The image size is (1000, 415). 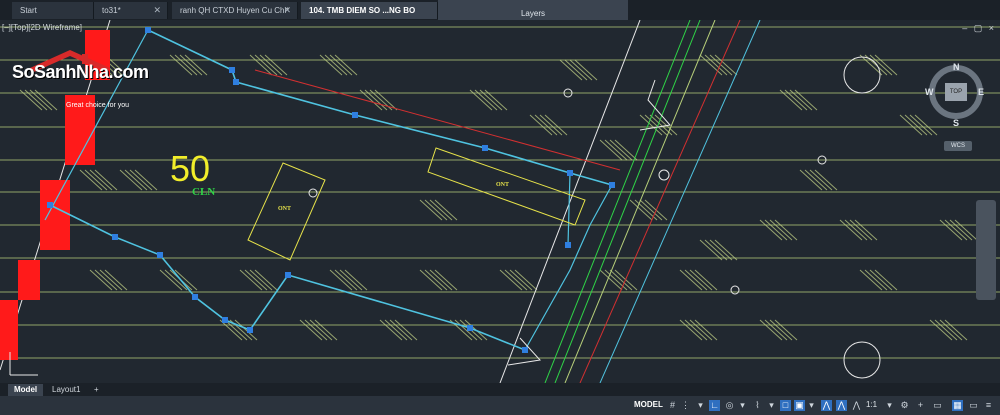 I want to click on viewport-controls-label: [–][Top][2D Wireframe], so click(x=42, y=27).